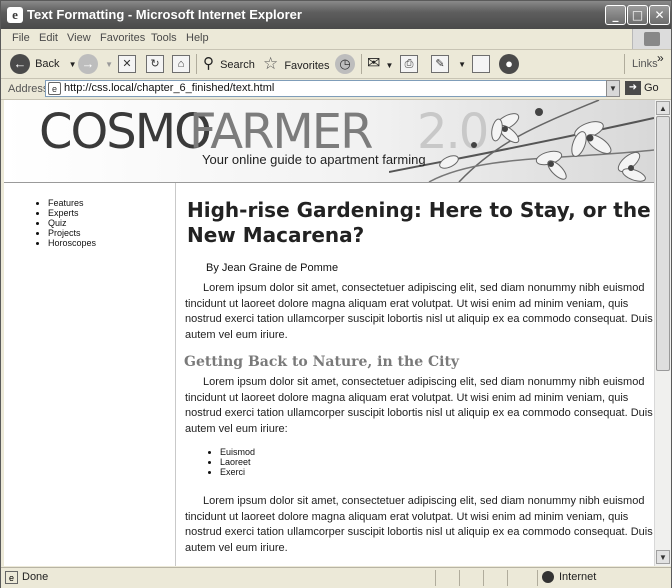 Image resolution: width=672 pixels, height=588 pixels. I want to click on security-zone: Internet, so click(578, 577).